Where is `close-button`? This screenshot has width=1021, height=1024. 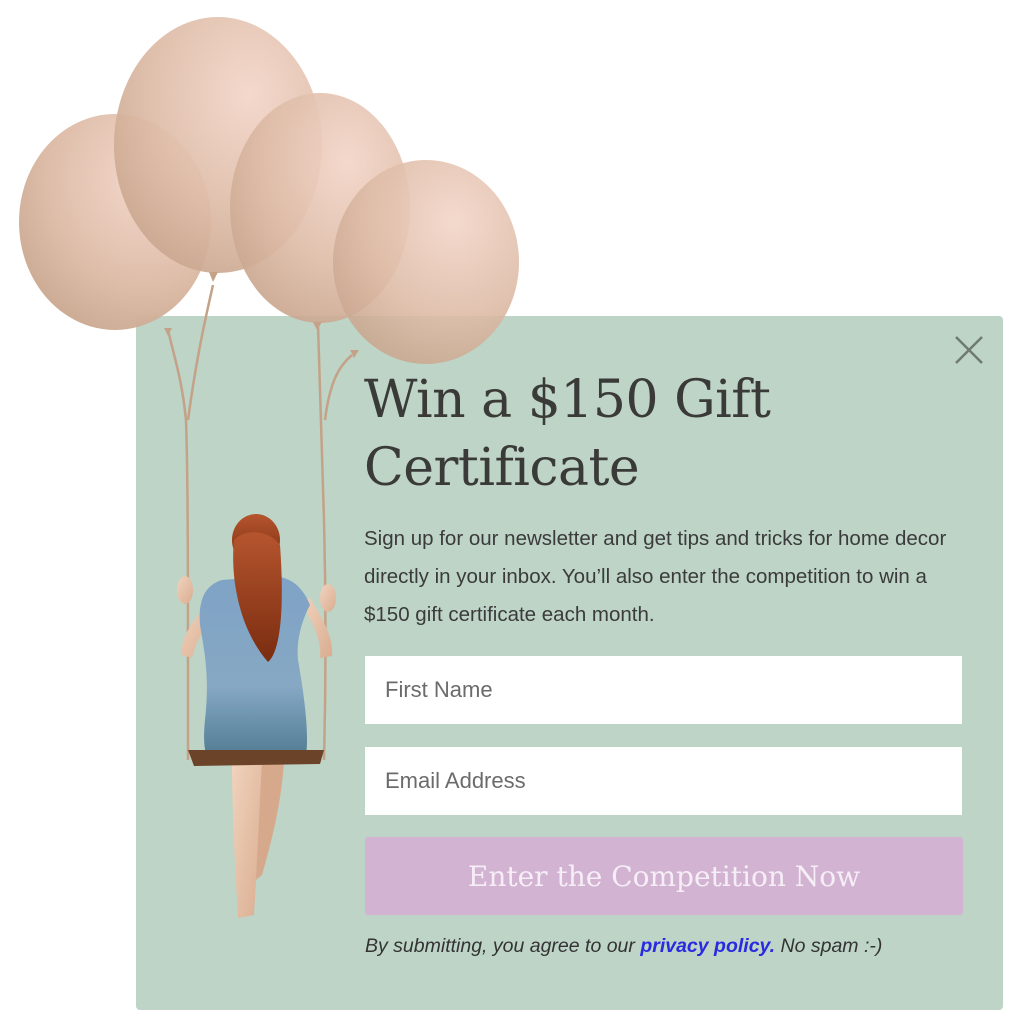 close-button is located at coordinates (969, 350).